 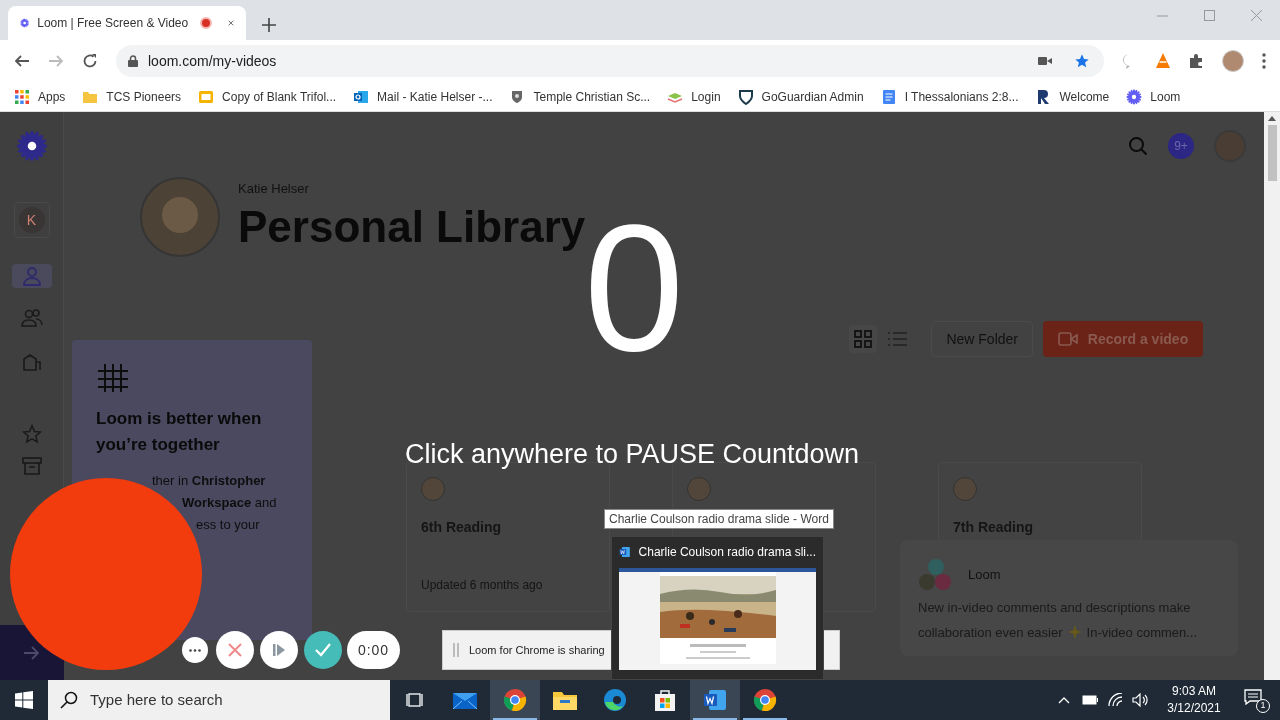 I want to click on tab-title: Loom | Free Screen & Video, so click(x=113, y=23).